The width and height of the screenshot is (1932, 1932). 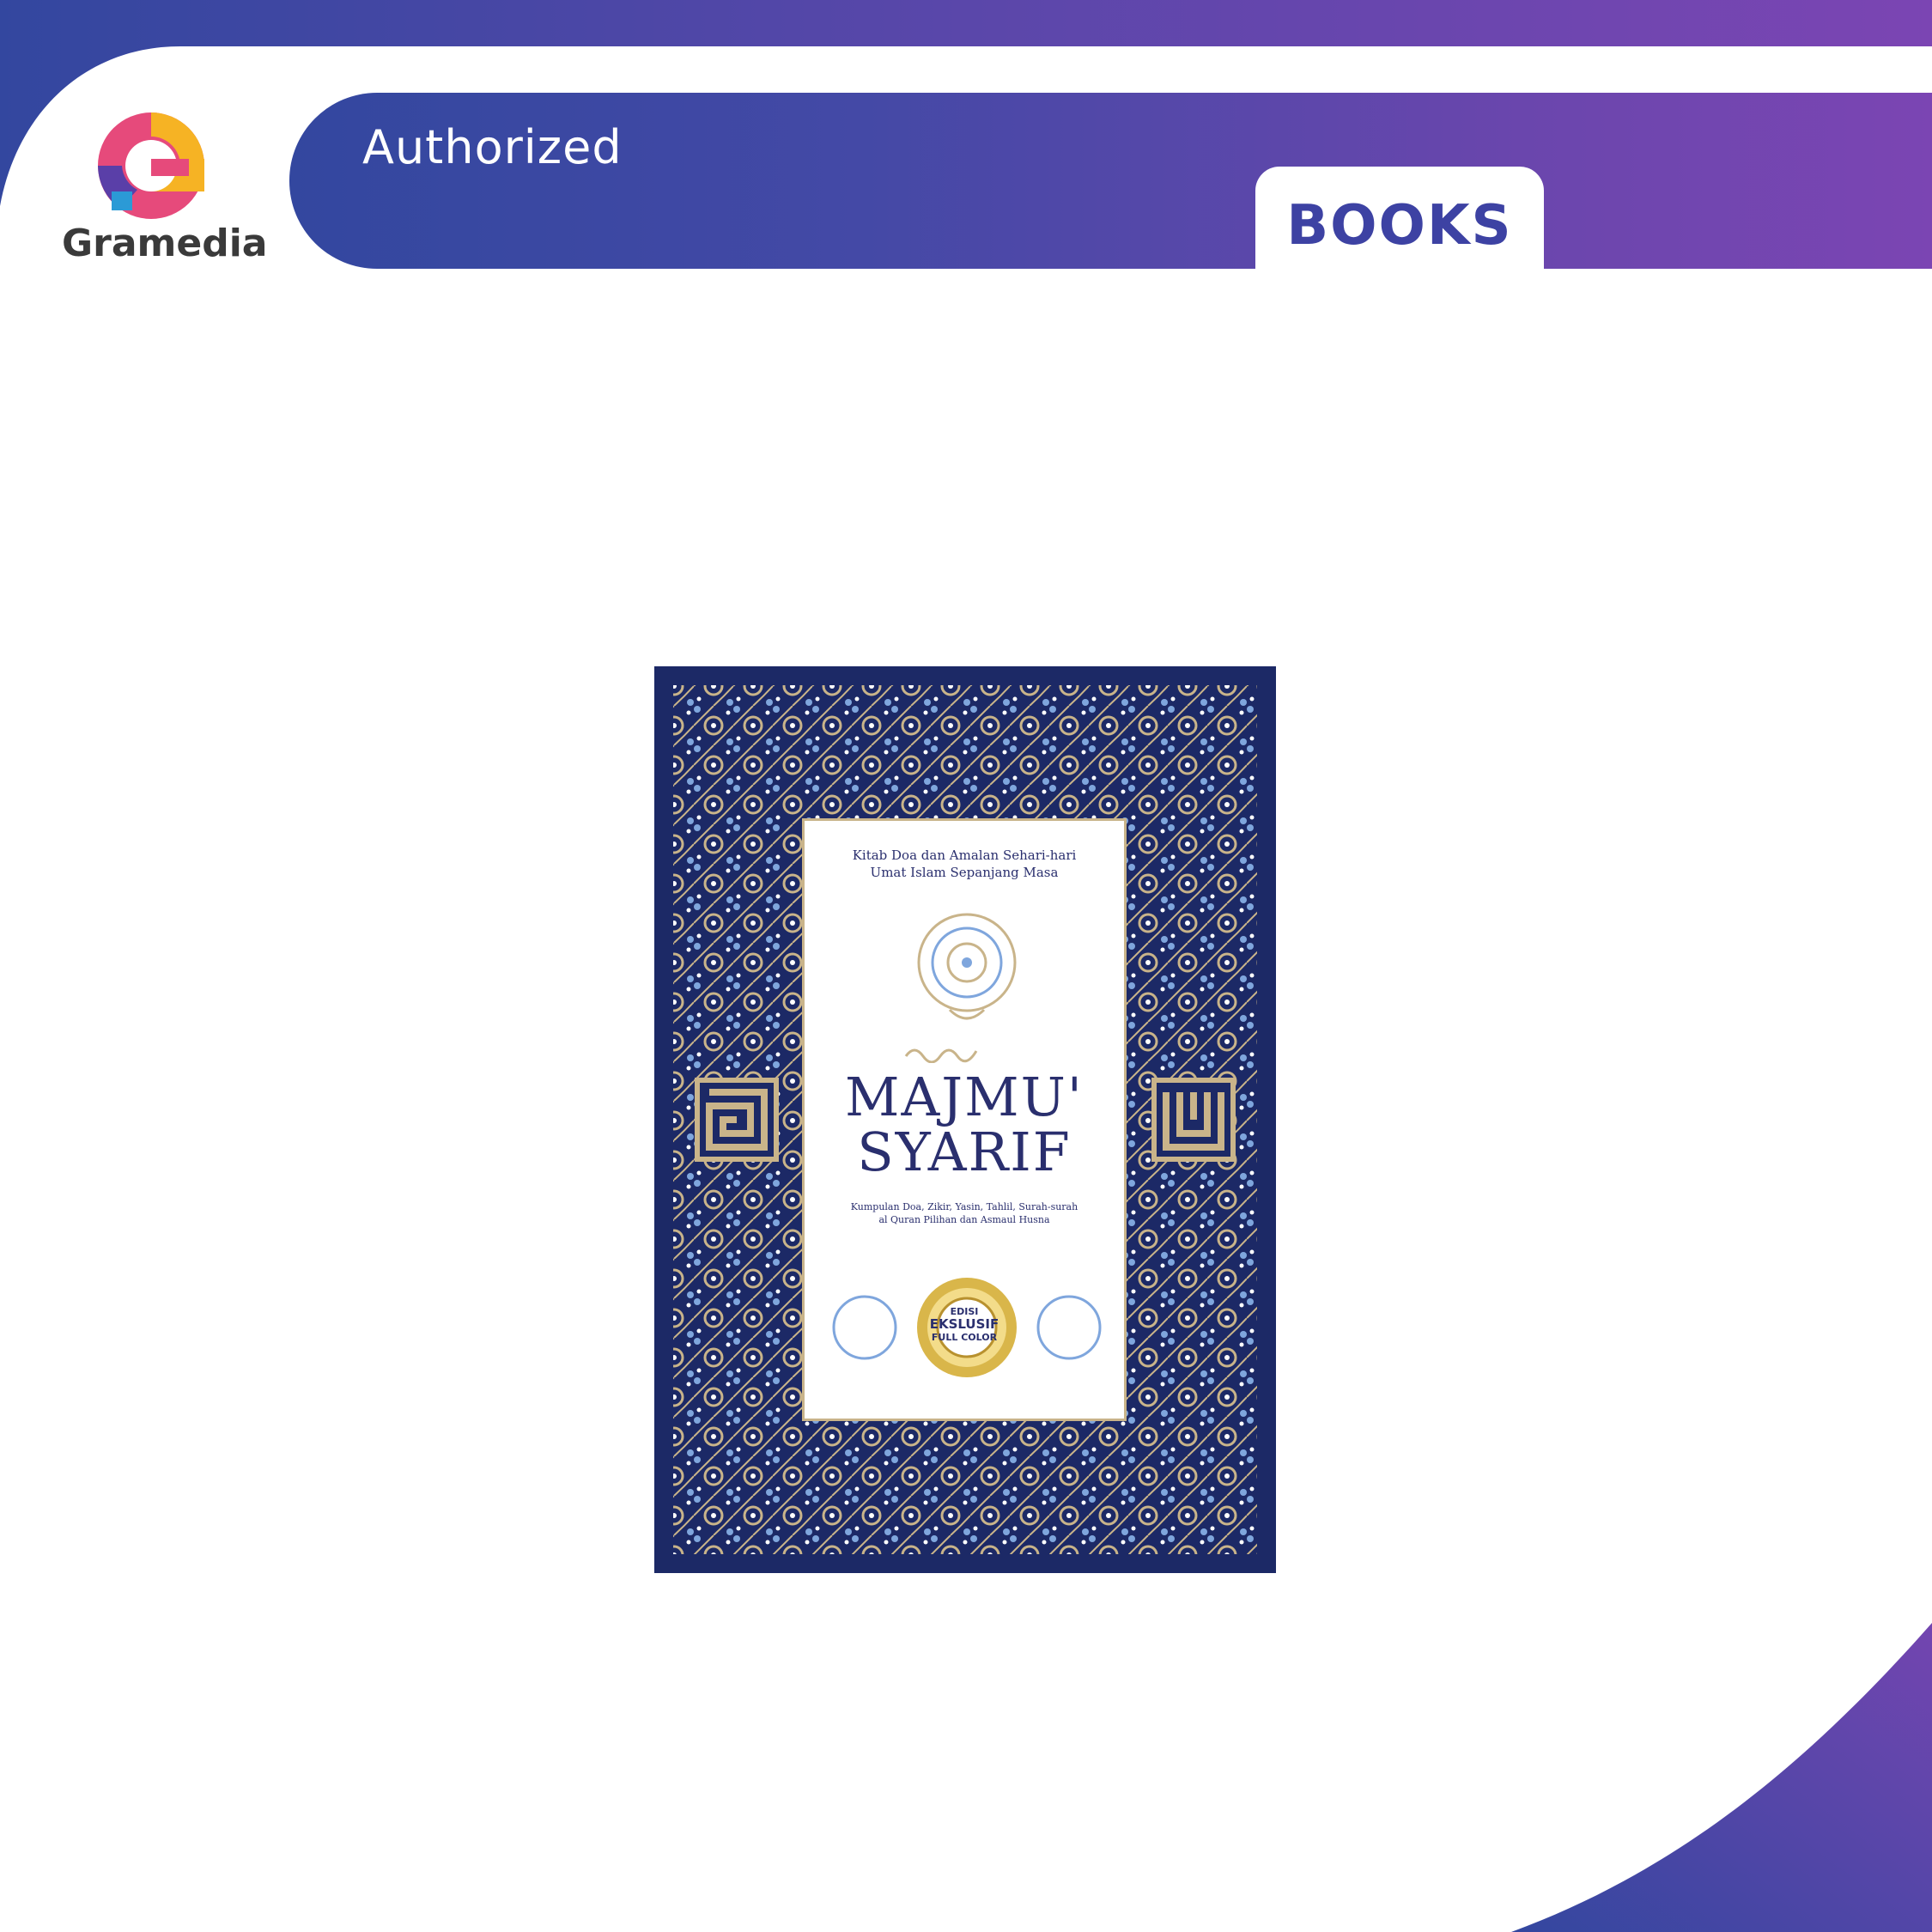 What do you see at coordinates (1193, 1120) in the screenshot?
I see `kufic-right-icon` at bounding box center [1193, 1120].